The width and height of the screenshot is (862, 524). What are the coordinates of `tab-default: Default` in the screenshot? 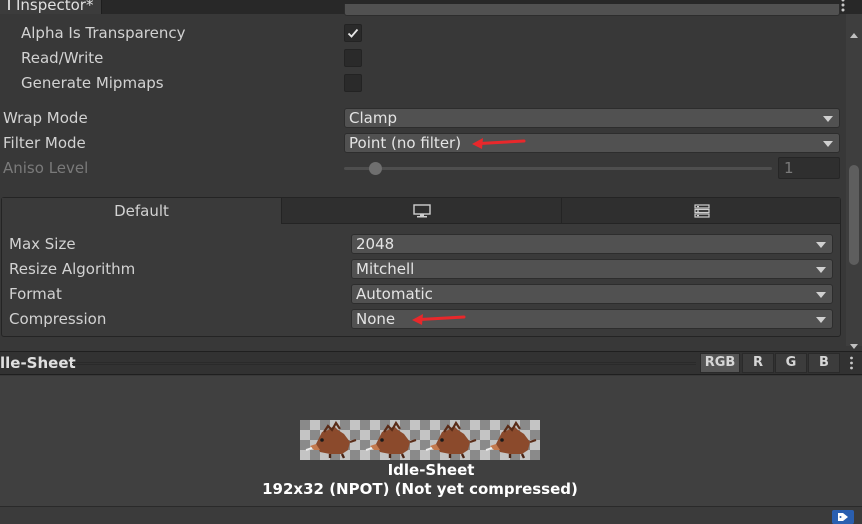 It's located at (141, 211).